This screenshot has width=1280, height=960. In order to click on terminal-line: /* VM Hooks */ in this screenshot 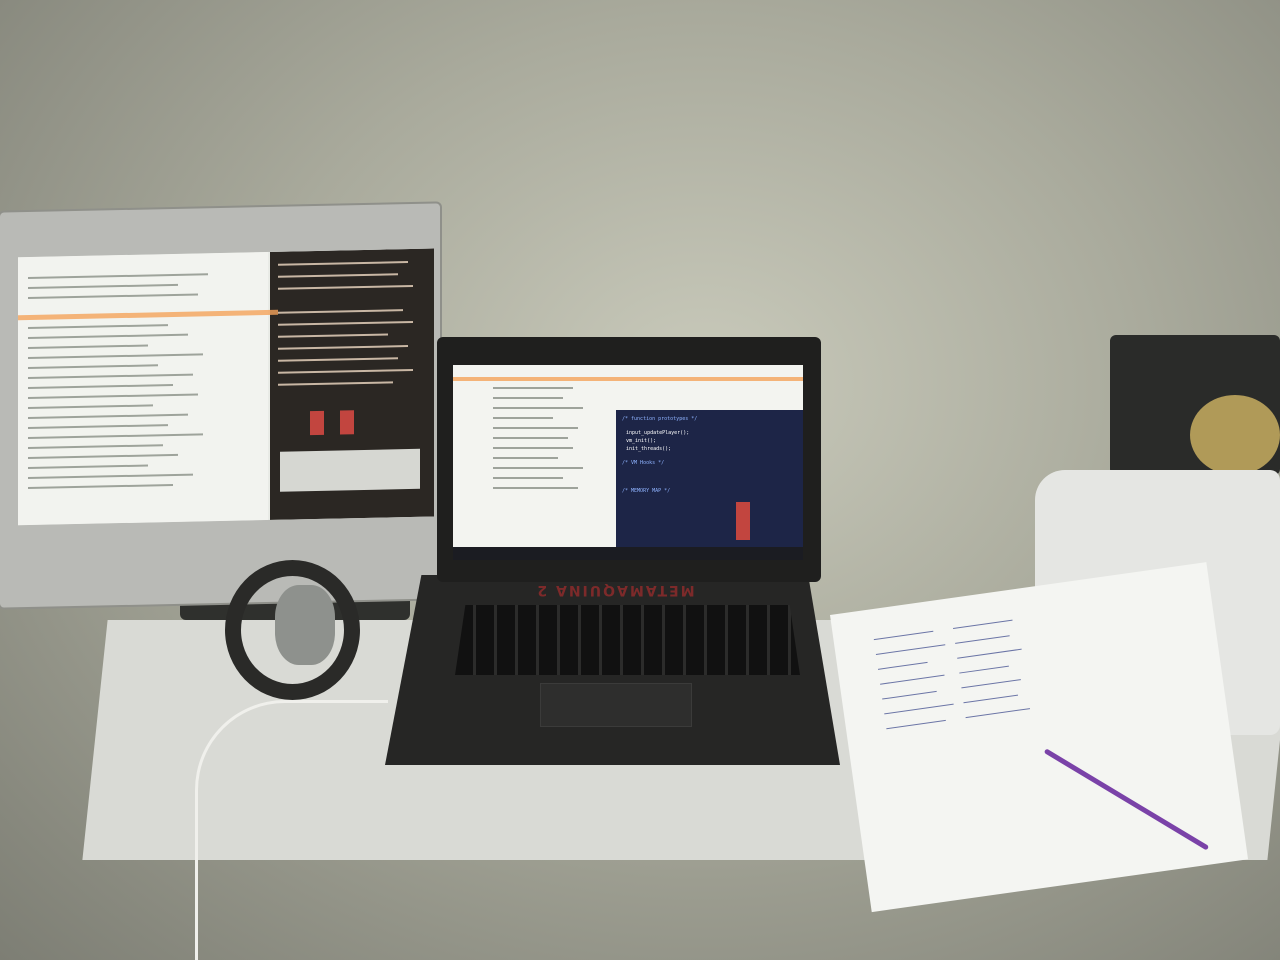, I will do `click(643, 463)`.